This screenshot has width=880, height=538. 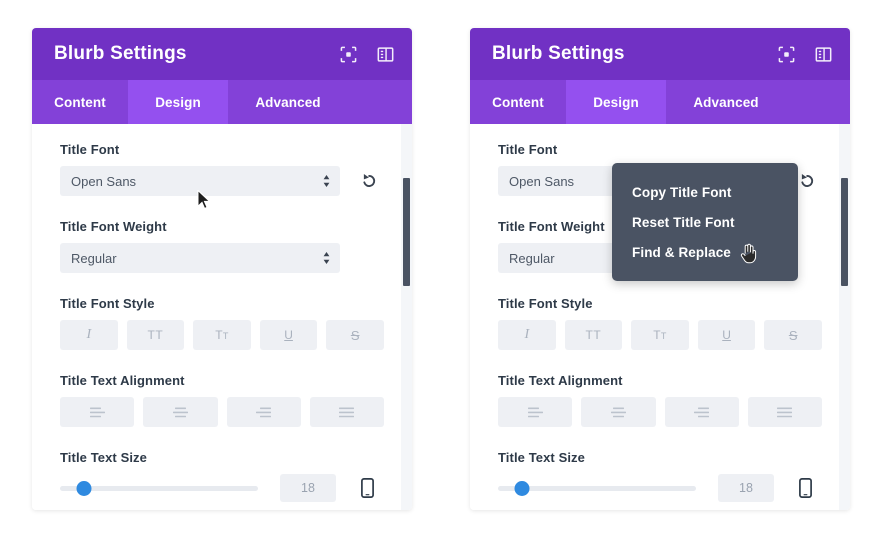 I want to click on field-title-font: Title Font Open Sans, so click(x=222, y=169).